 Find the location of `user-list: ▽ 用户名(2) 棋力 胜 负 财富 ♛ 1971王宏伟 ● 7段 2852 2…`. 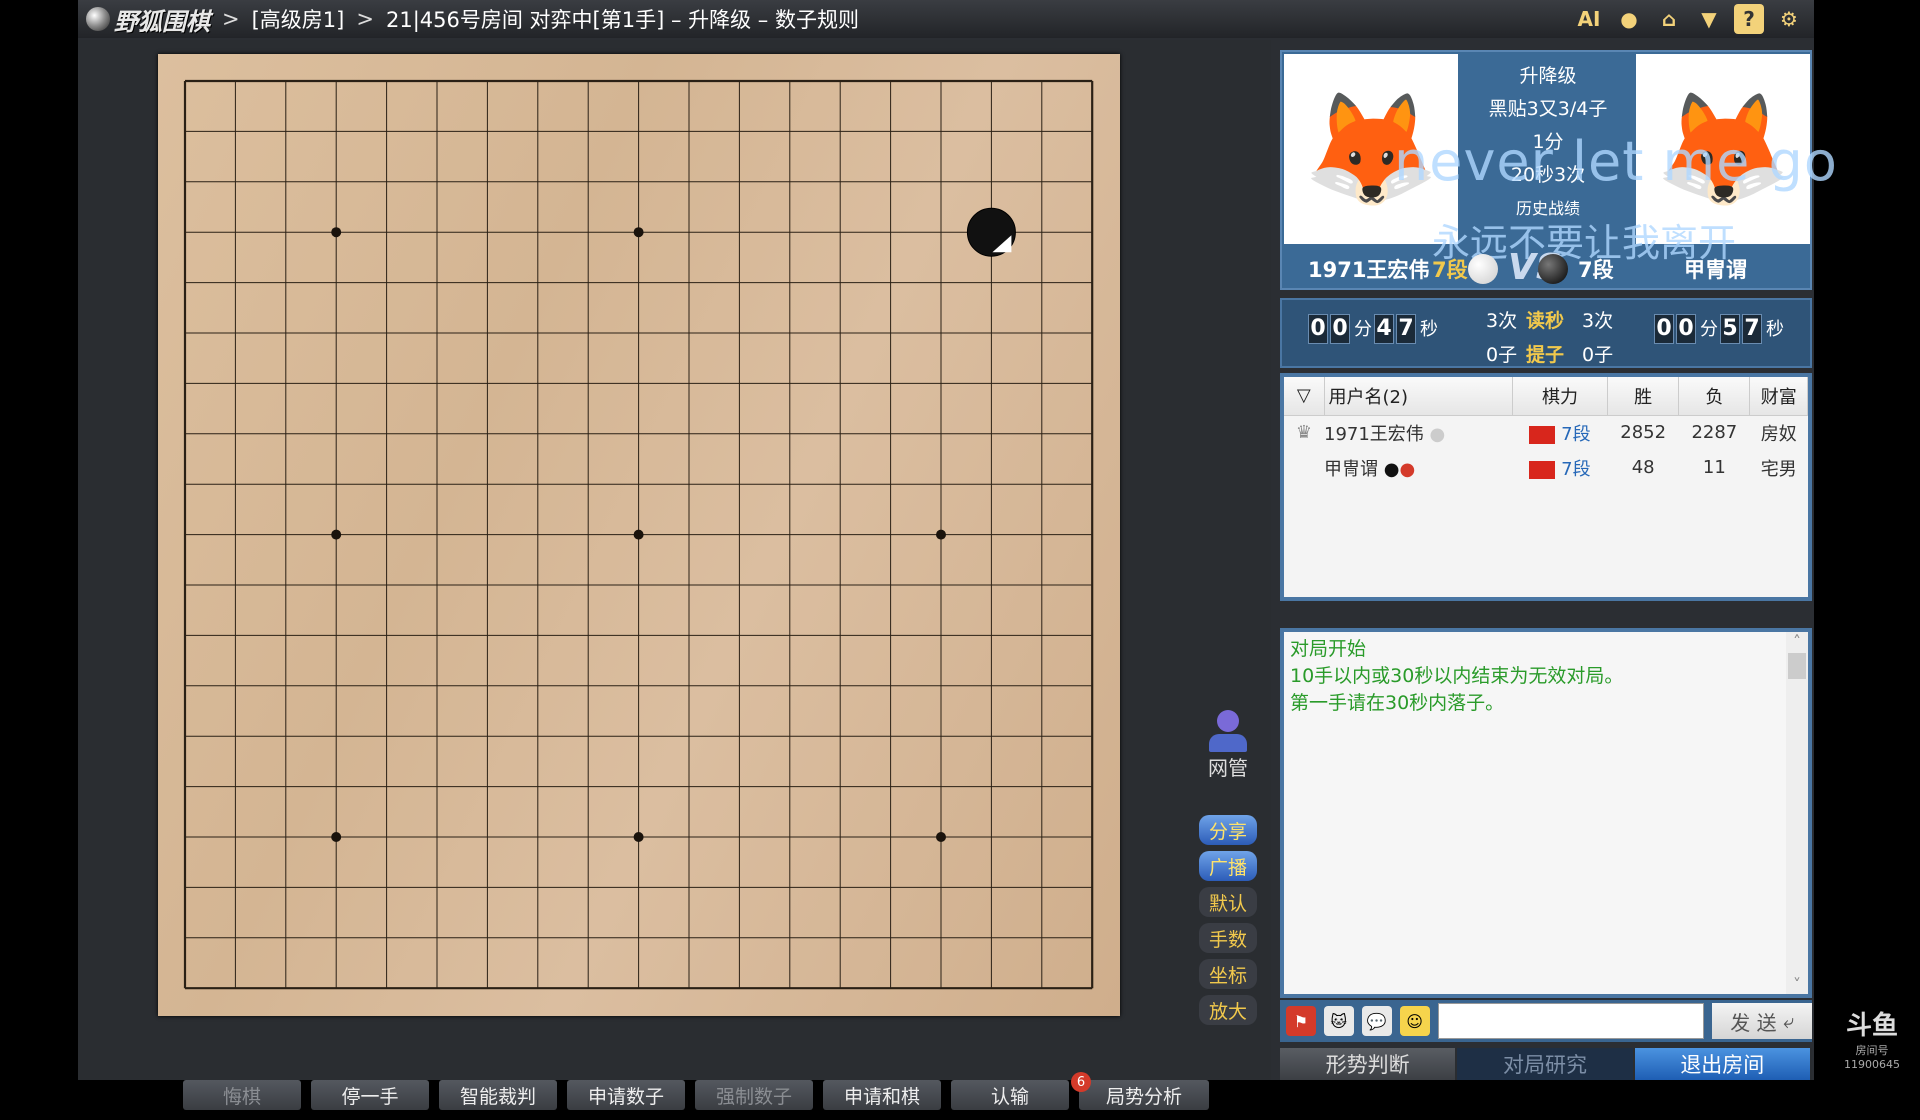

user-list: ▽ 用户名(2) 棋力 胜 负 财富 ♛ 1971王宏伟 ● 7段 2852 2… is located at coordinates (1546, 487).